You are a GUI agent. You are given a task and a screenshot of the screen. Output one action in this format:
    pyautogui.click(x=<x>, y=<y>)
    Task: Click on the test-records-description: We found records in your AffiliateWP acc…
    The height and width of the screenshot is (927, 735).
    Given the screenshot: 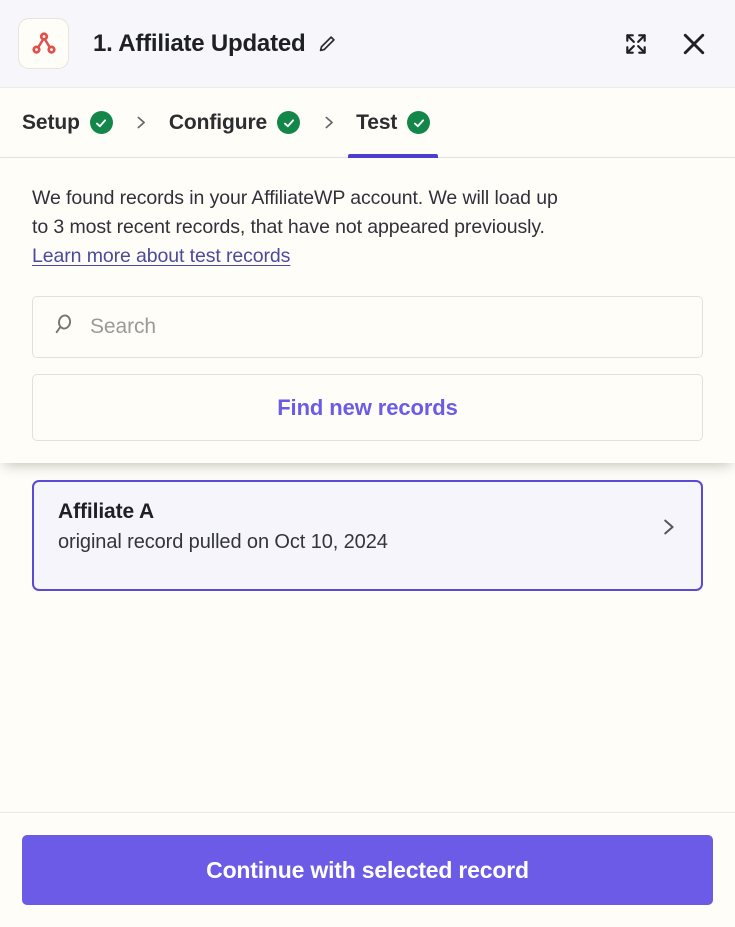 What is the action you would take?
    pyautogui.click(x=367, y=227)
    